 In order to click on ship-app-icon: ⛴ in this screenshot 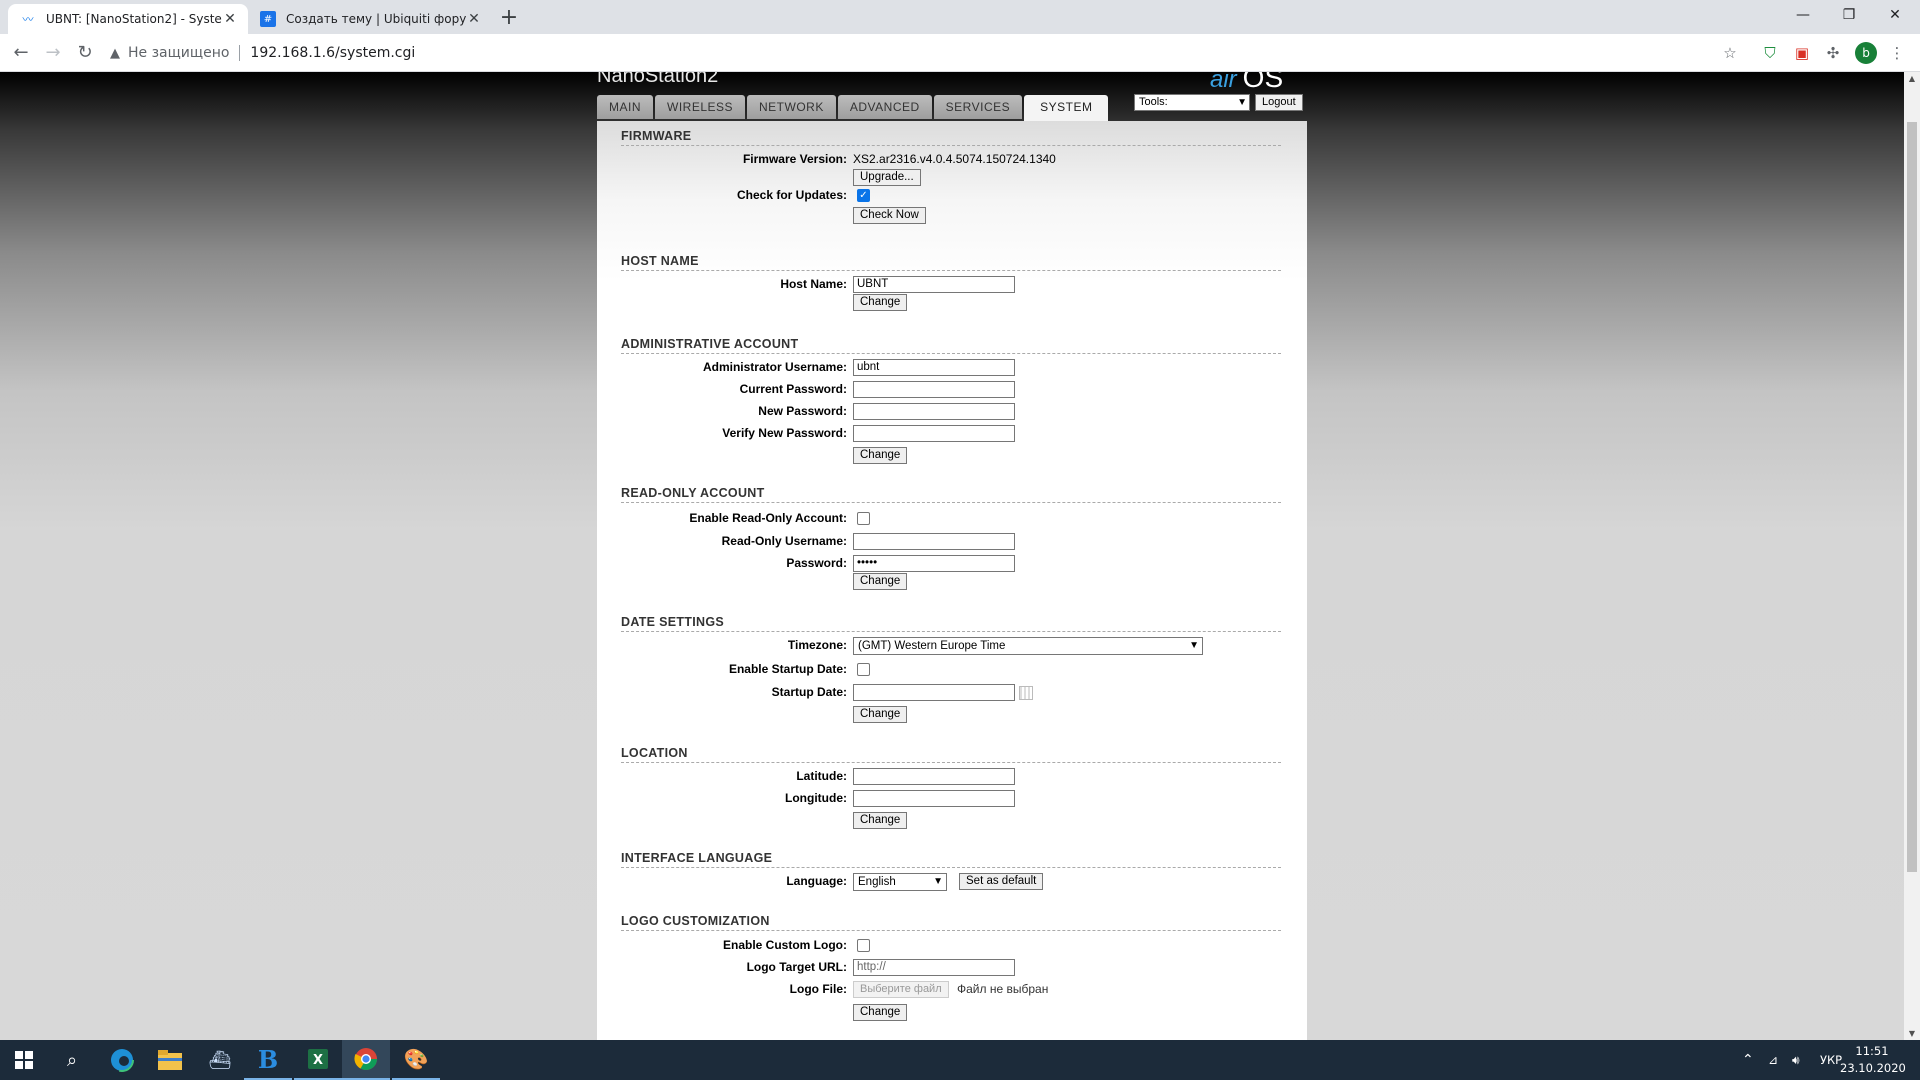, I will do `click(220, 1060)`.